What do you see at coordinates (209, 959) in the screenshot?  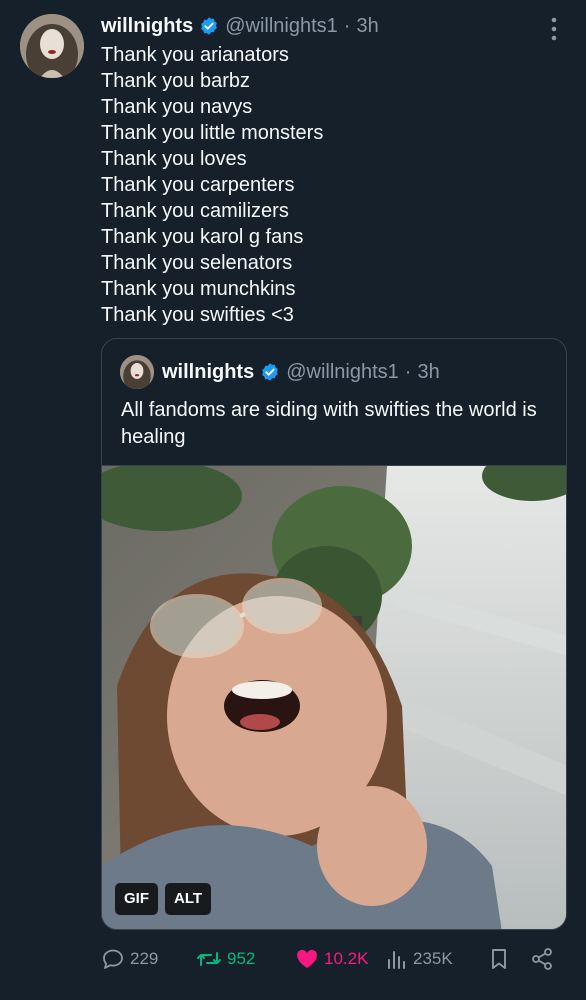 I see `retweet-icon` at bounding box center [209, 959].